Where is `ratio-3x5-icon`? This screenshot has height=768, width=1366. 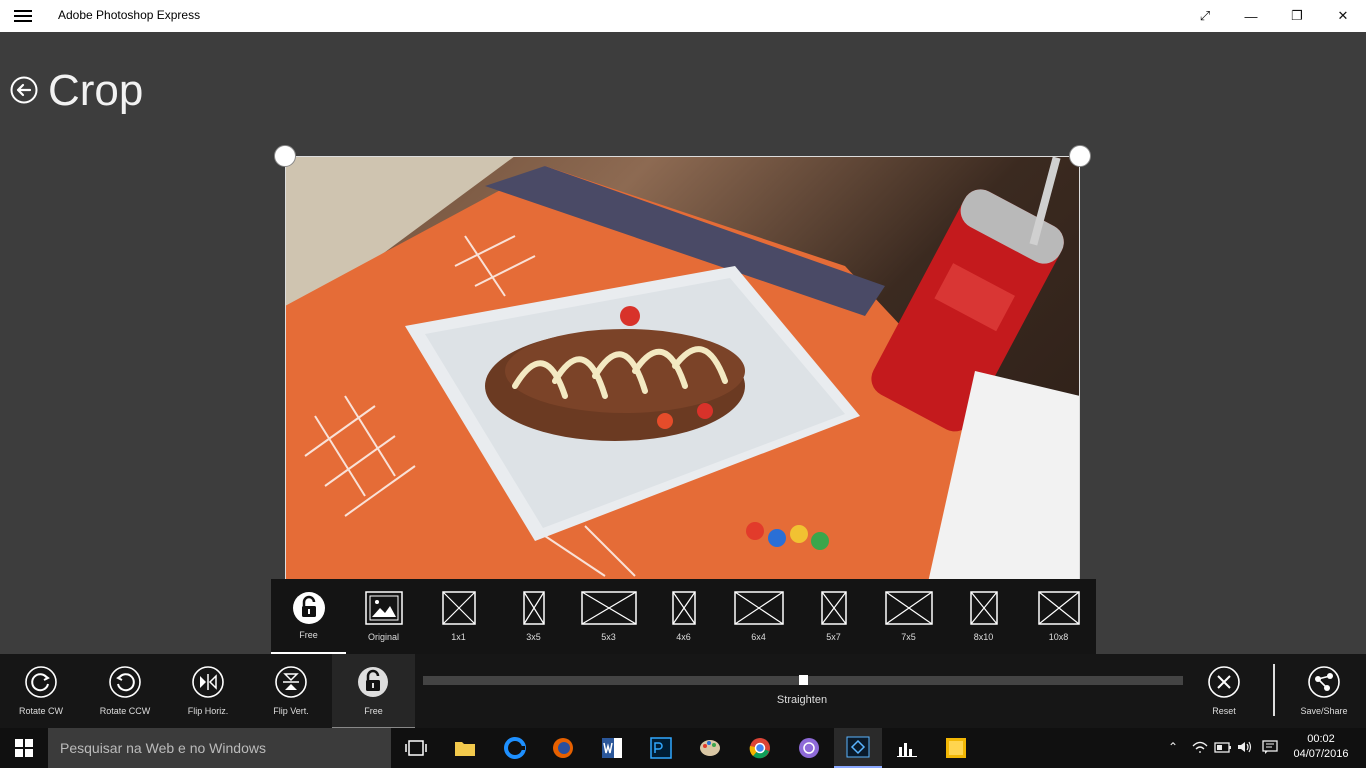
ratio-3x5-icon is located at coordinates (533, 608).